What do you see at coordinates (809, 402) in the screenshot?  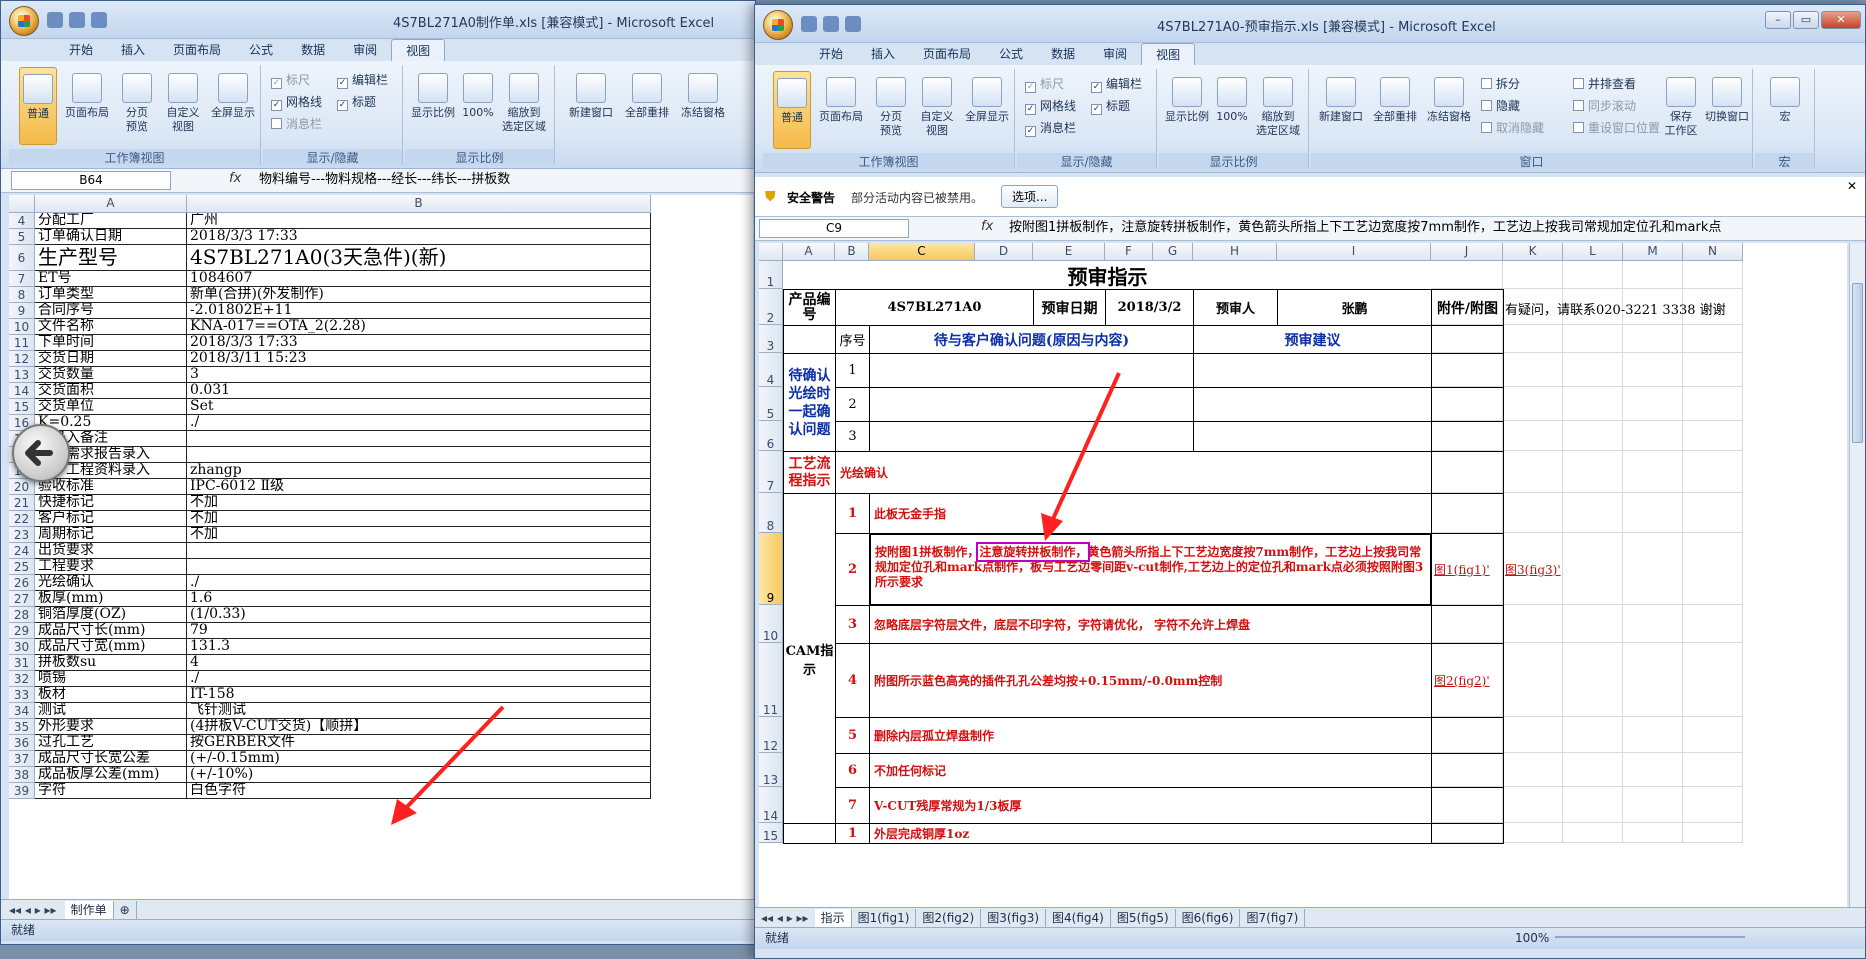 I see `pending-label: 待确认光绘时一起确认问题` at bounding box center [809, 402].